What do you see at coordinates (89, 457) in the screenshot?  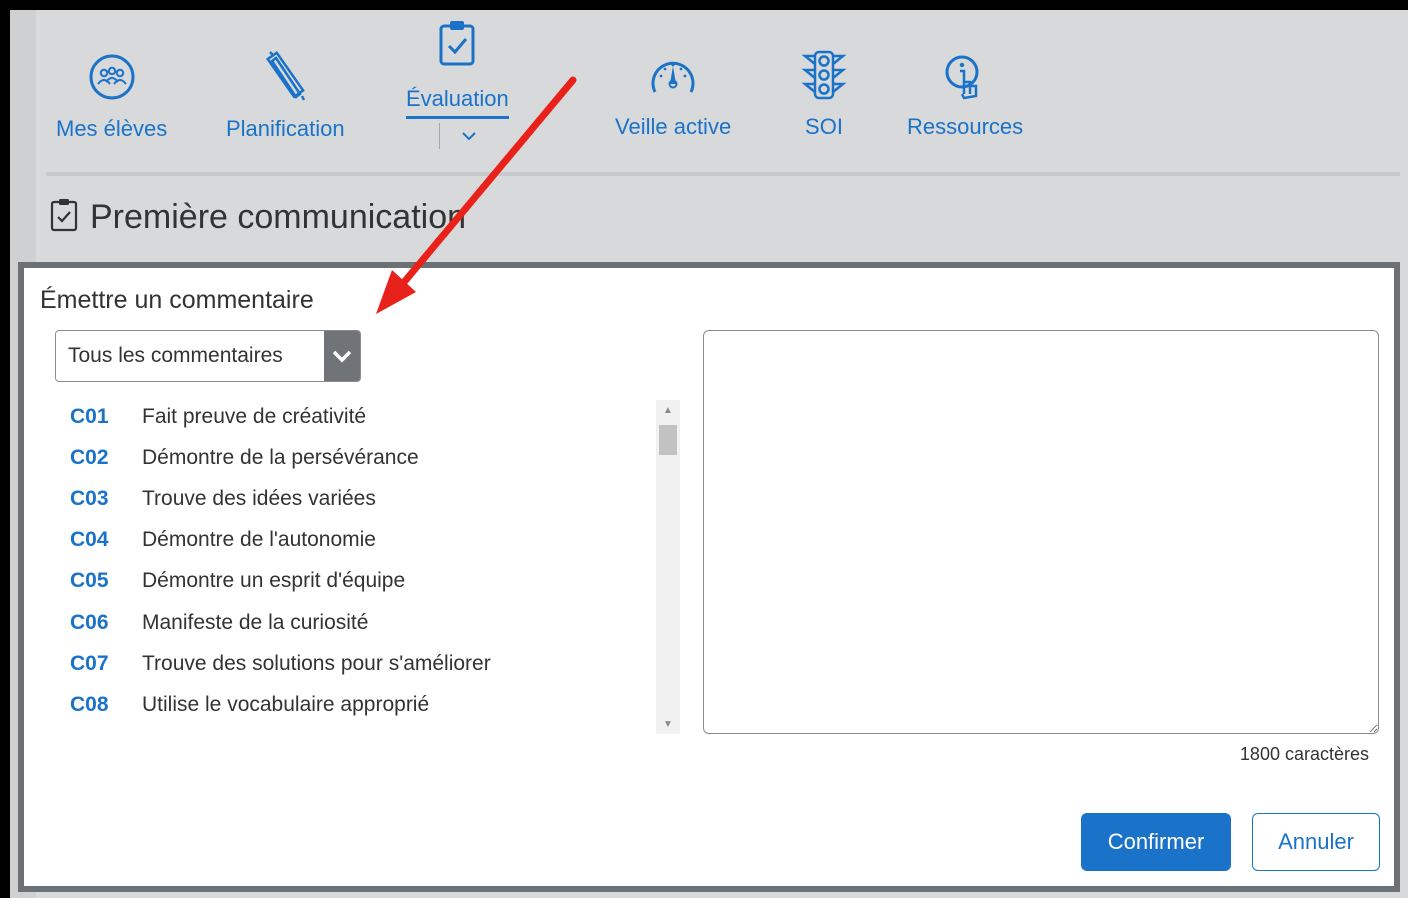 I see `comment-code: C02` at bounding box center [89, 457].